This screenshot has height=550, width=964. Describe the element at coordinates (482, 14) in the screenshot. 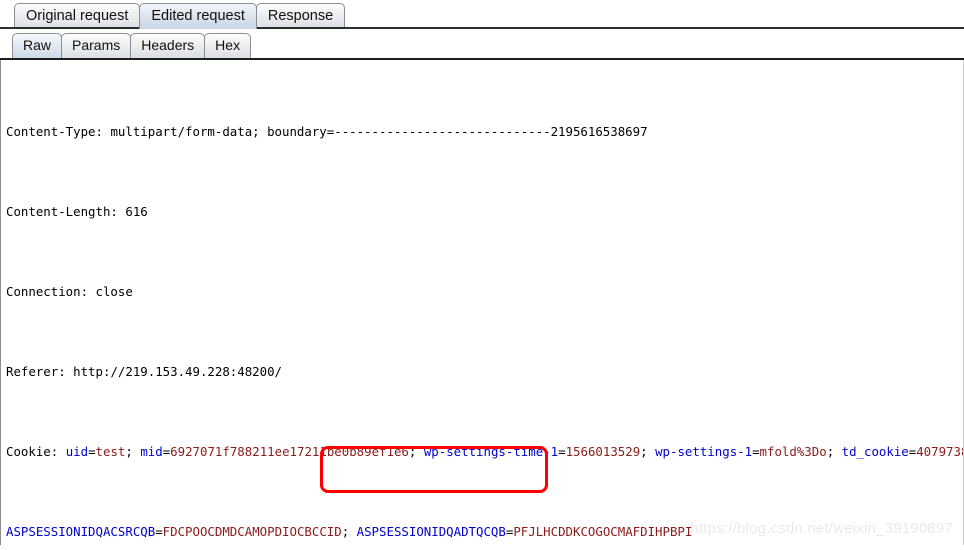

I see `primary-tab-strip: Original request Edited request Response` at that location.